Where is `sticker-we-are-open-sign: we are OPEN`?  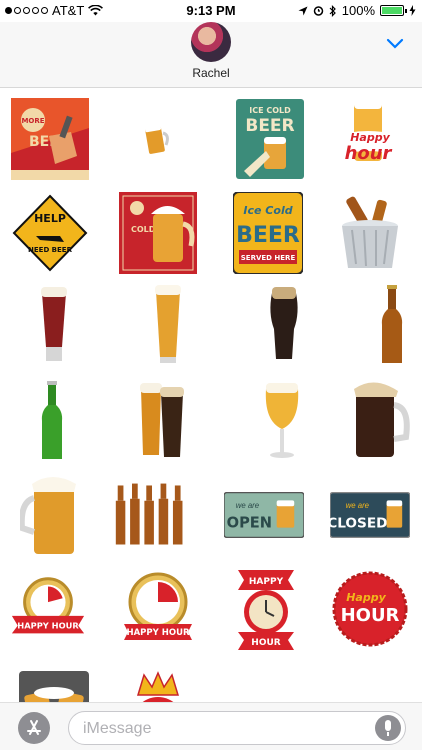 sticker-we-are-open-sign: we are OPEN is located at coordinates (264, 515).